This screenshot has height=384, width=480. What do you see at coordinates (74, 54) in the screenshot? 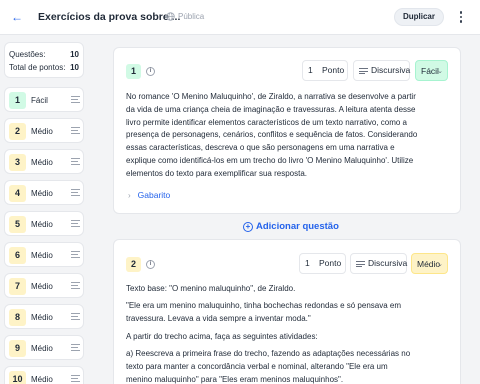
I see `questions-count-value: 10` at bounding box center [74, 54].